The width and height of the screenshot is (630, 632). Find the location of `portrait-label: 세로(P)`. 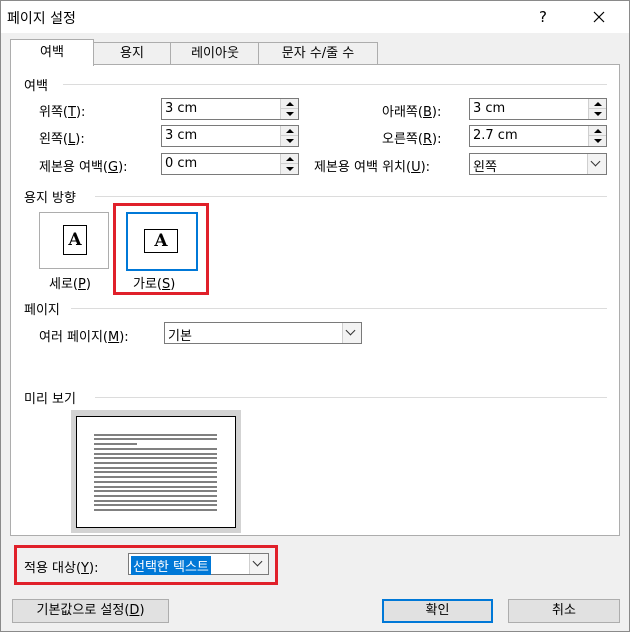

portrait-label: 세로(P) is located at coordinates (70, 284).